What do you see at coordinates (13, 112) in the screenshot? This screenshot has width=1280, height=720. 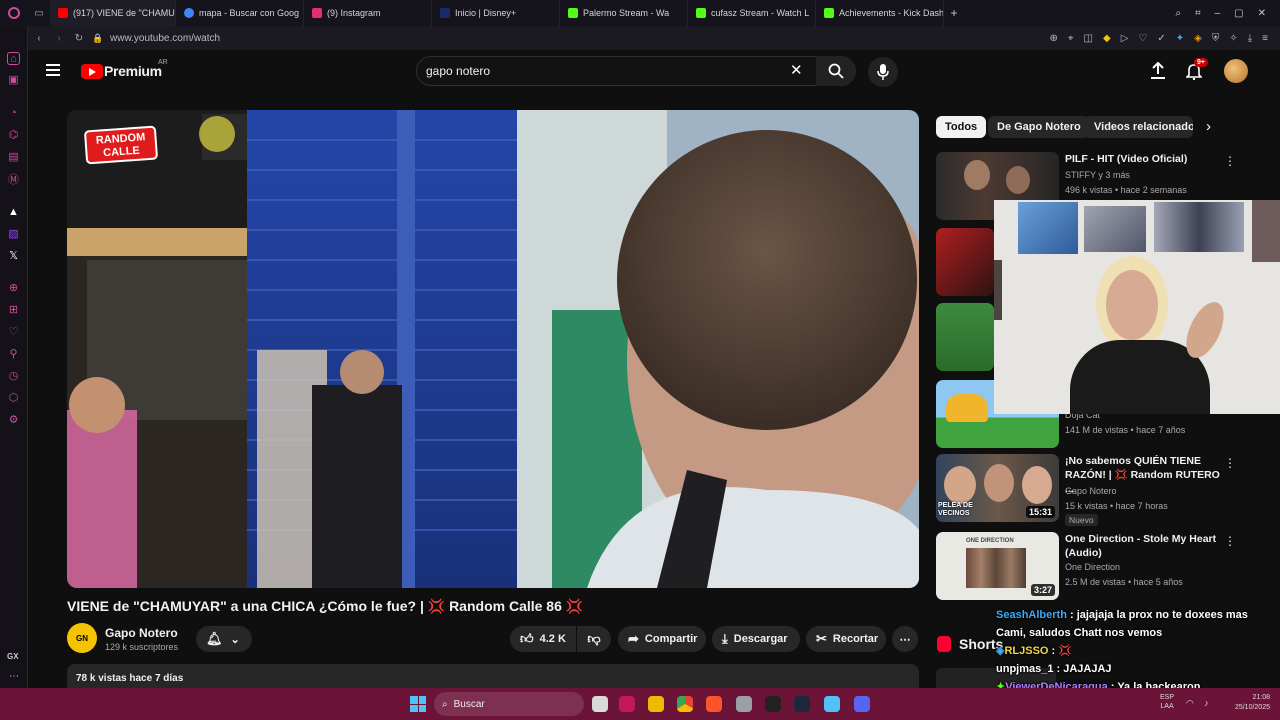 I see `speed-icon: ◔` at bounding box center [13, 112].